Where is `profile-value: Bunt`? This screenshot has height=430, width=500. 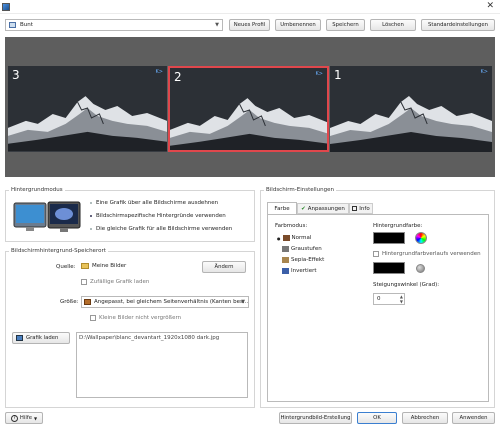
profile-value: Bunt is located at coordinates (26, 25).